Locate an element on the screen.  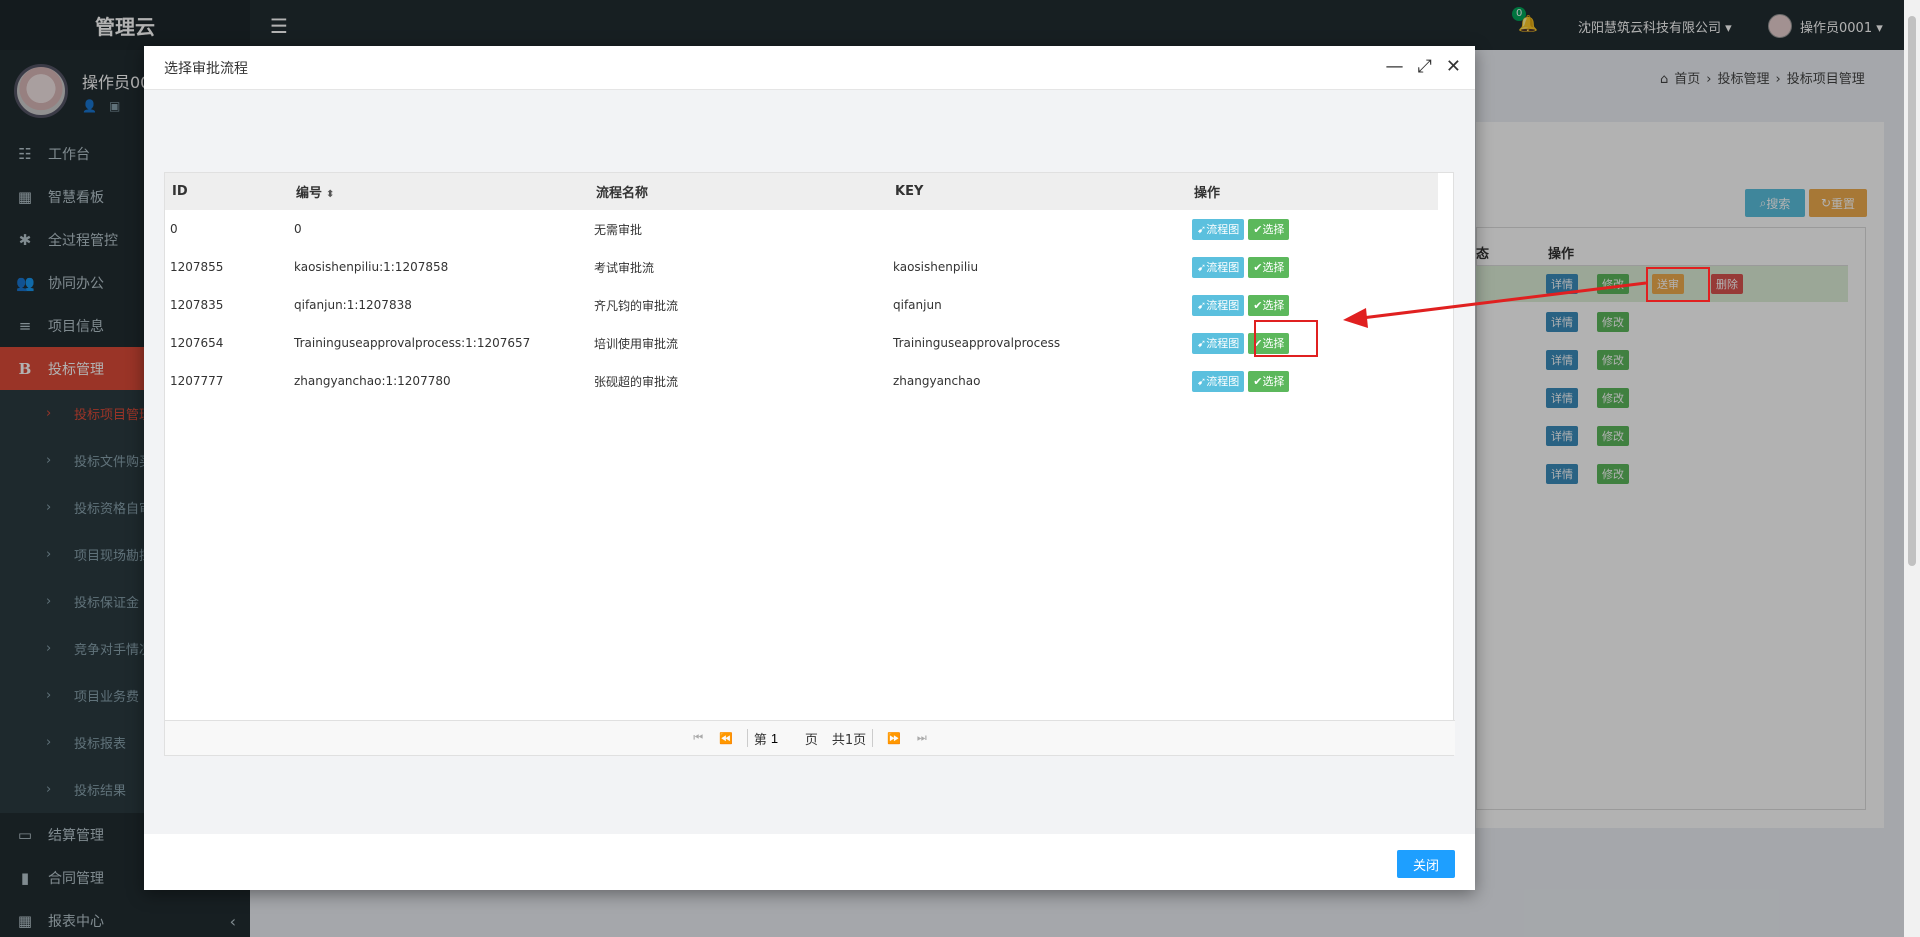
cell-name: 张砚超的审批流 is located at coordinates (636, 381).